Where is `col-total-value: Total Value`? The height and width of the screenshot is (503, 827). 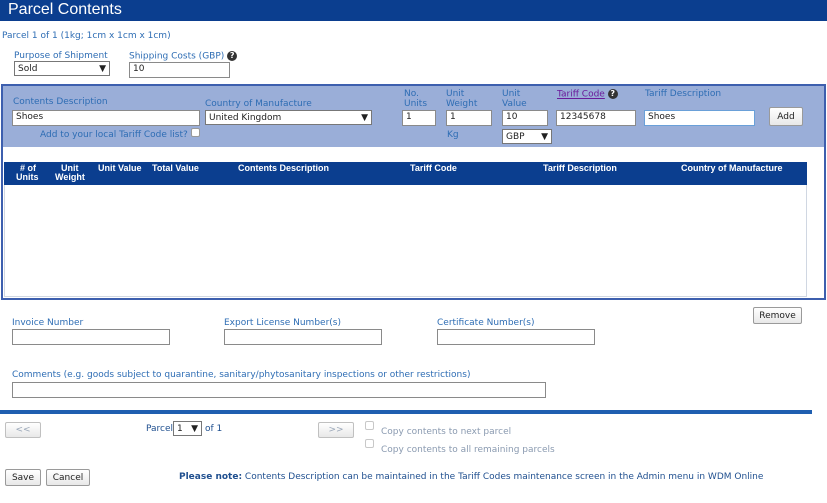
col-total-value: Total Value is located at coordinates (175, 168).